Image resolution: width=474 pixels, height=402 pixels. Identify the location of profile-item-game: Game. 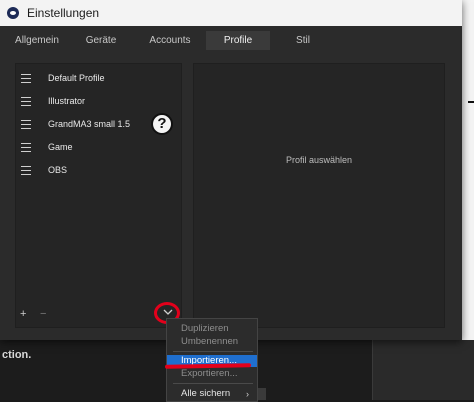
(98, 147).